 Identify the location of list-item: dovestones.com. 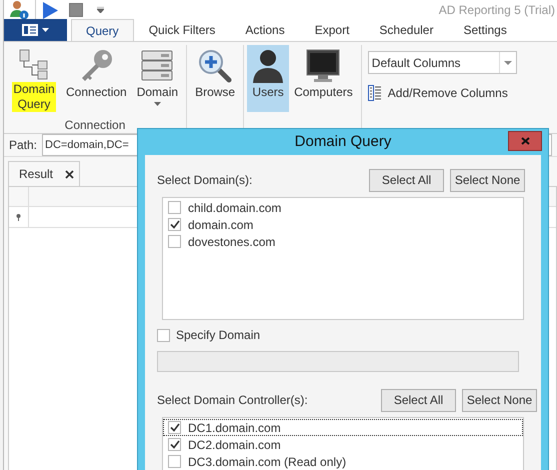
(343, 241).